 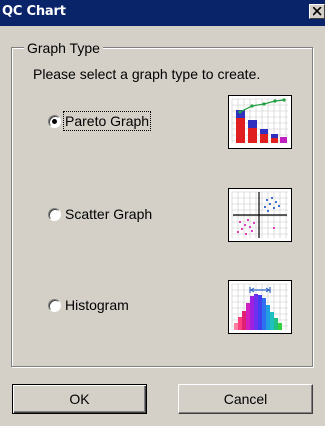 What do you see at coordinates (162, 13) in the screenshot?
I see `title-bar: QC Chart` at bounding box center [162, 13].